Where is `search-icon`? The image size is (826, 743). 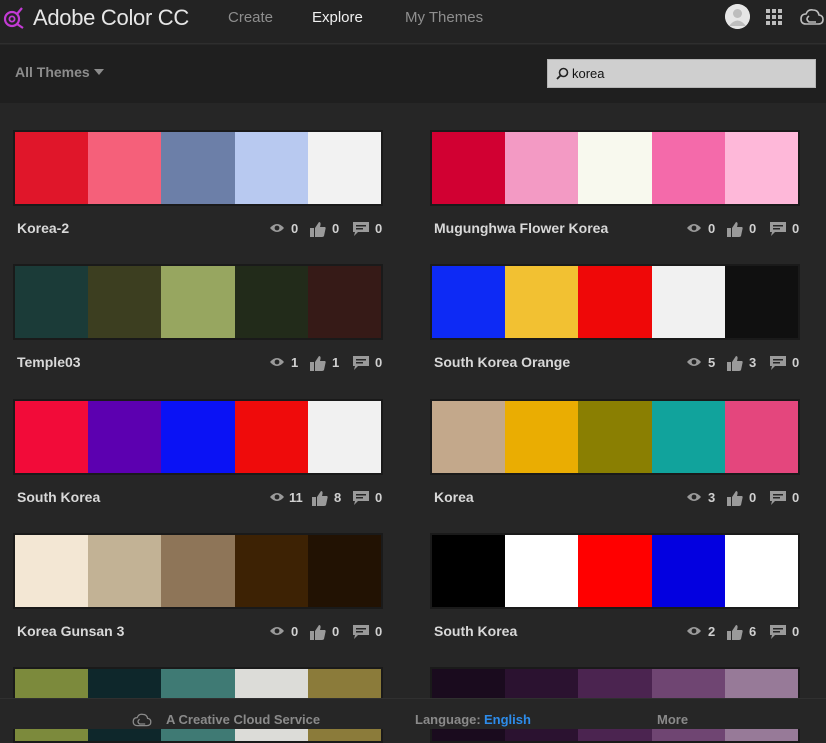
search-icon is located at coordinates (562, 73).